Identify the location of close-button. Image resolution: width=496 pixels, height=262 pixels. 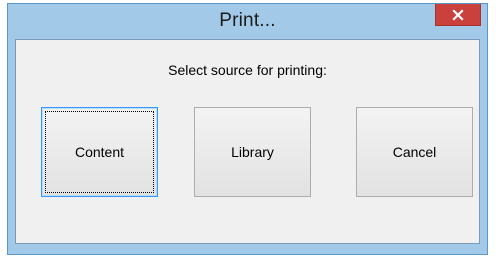
(458, 15).